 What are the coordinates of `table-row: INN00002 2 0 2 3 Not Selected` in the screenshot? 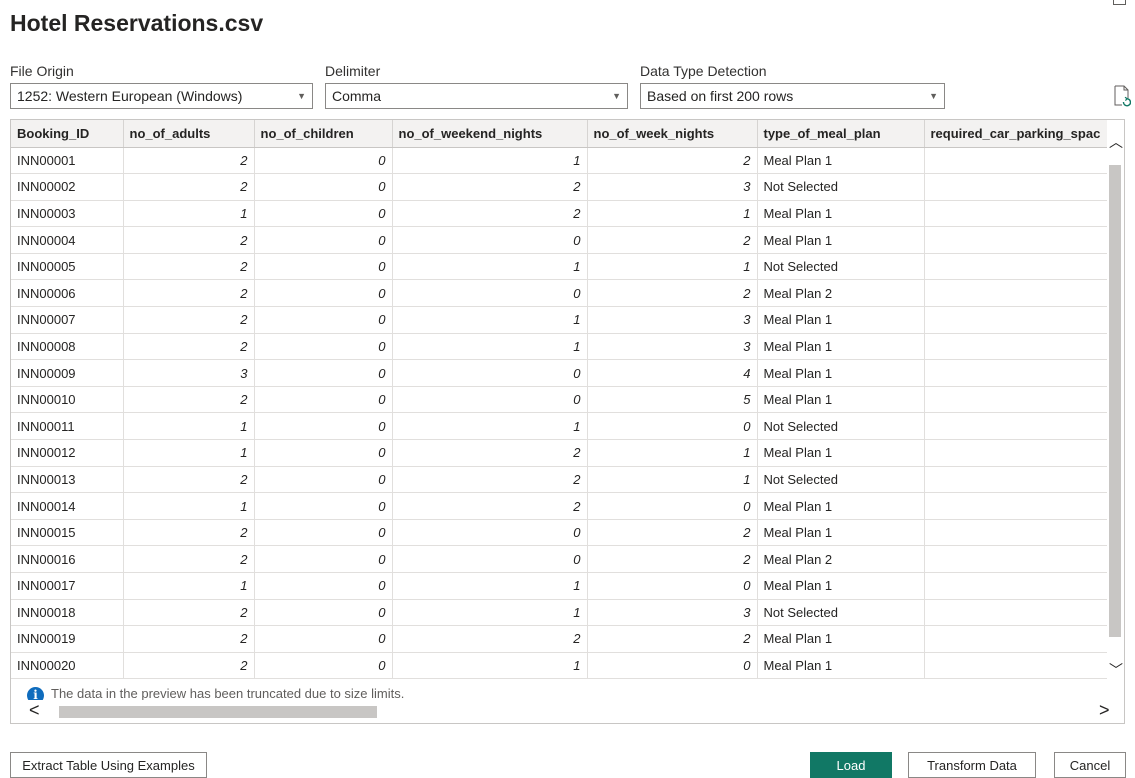 It's located at (559, 187).